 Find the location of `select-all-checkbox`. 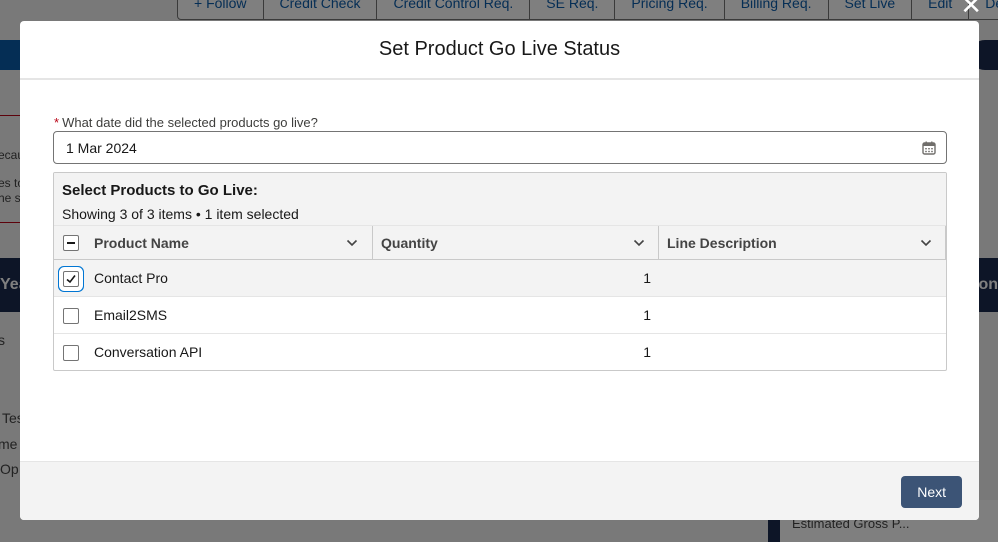

select-all-checkbox is located at coordinates (71, 243).